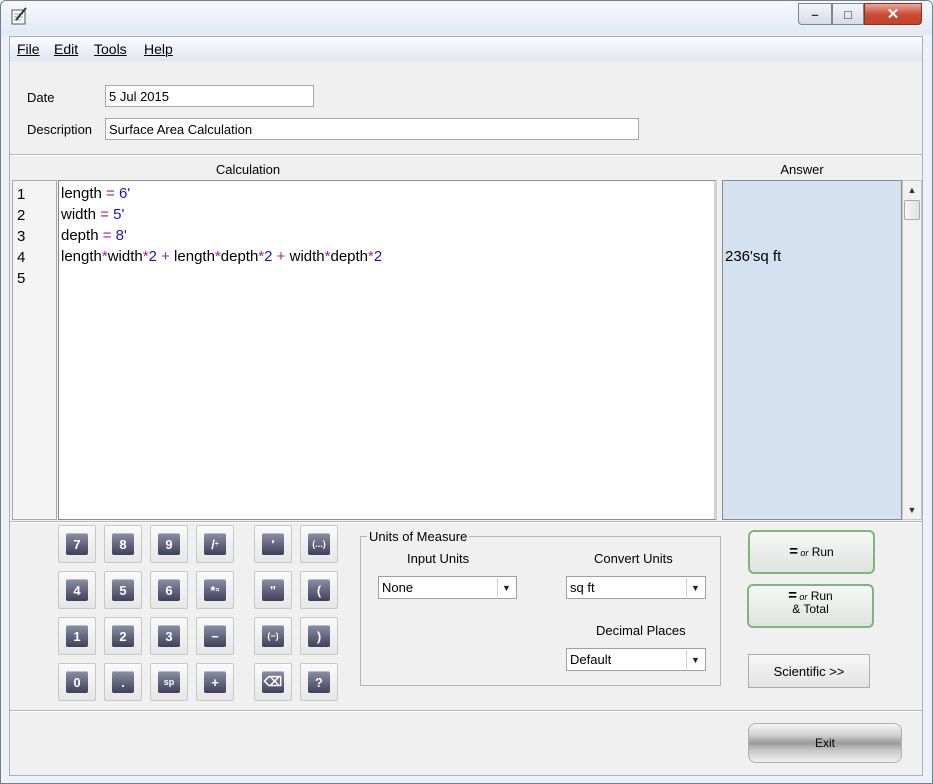 This screenshot has height=784, width=933. Describe the element at coordinates (169, 544) in the screenshot. I see `key-9: 9` at that location.